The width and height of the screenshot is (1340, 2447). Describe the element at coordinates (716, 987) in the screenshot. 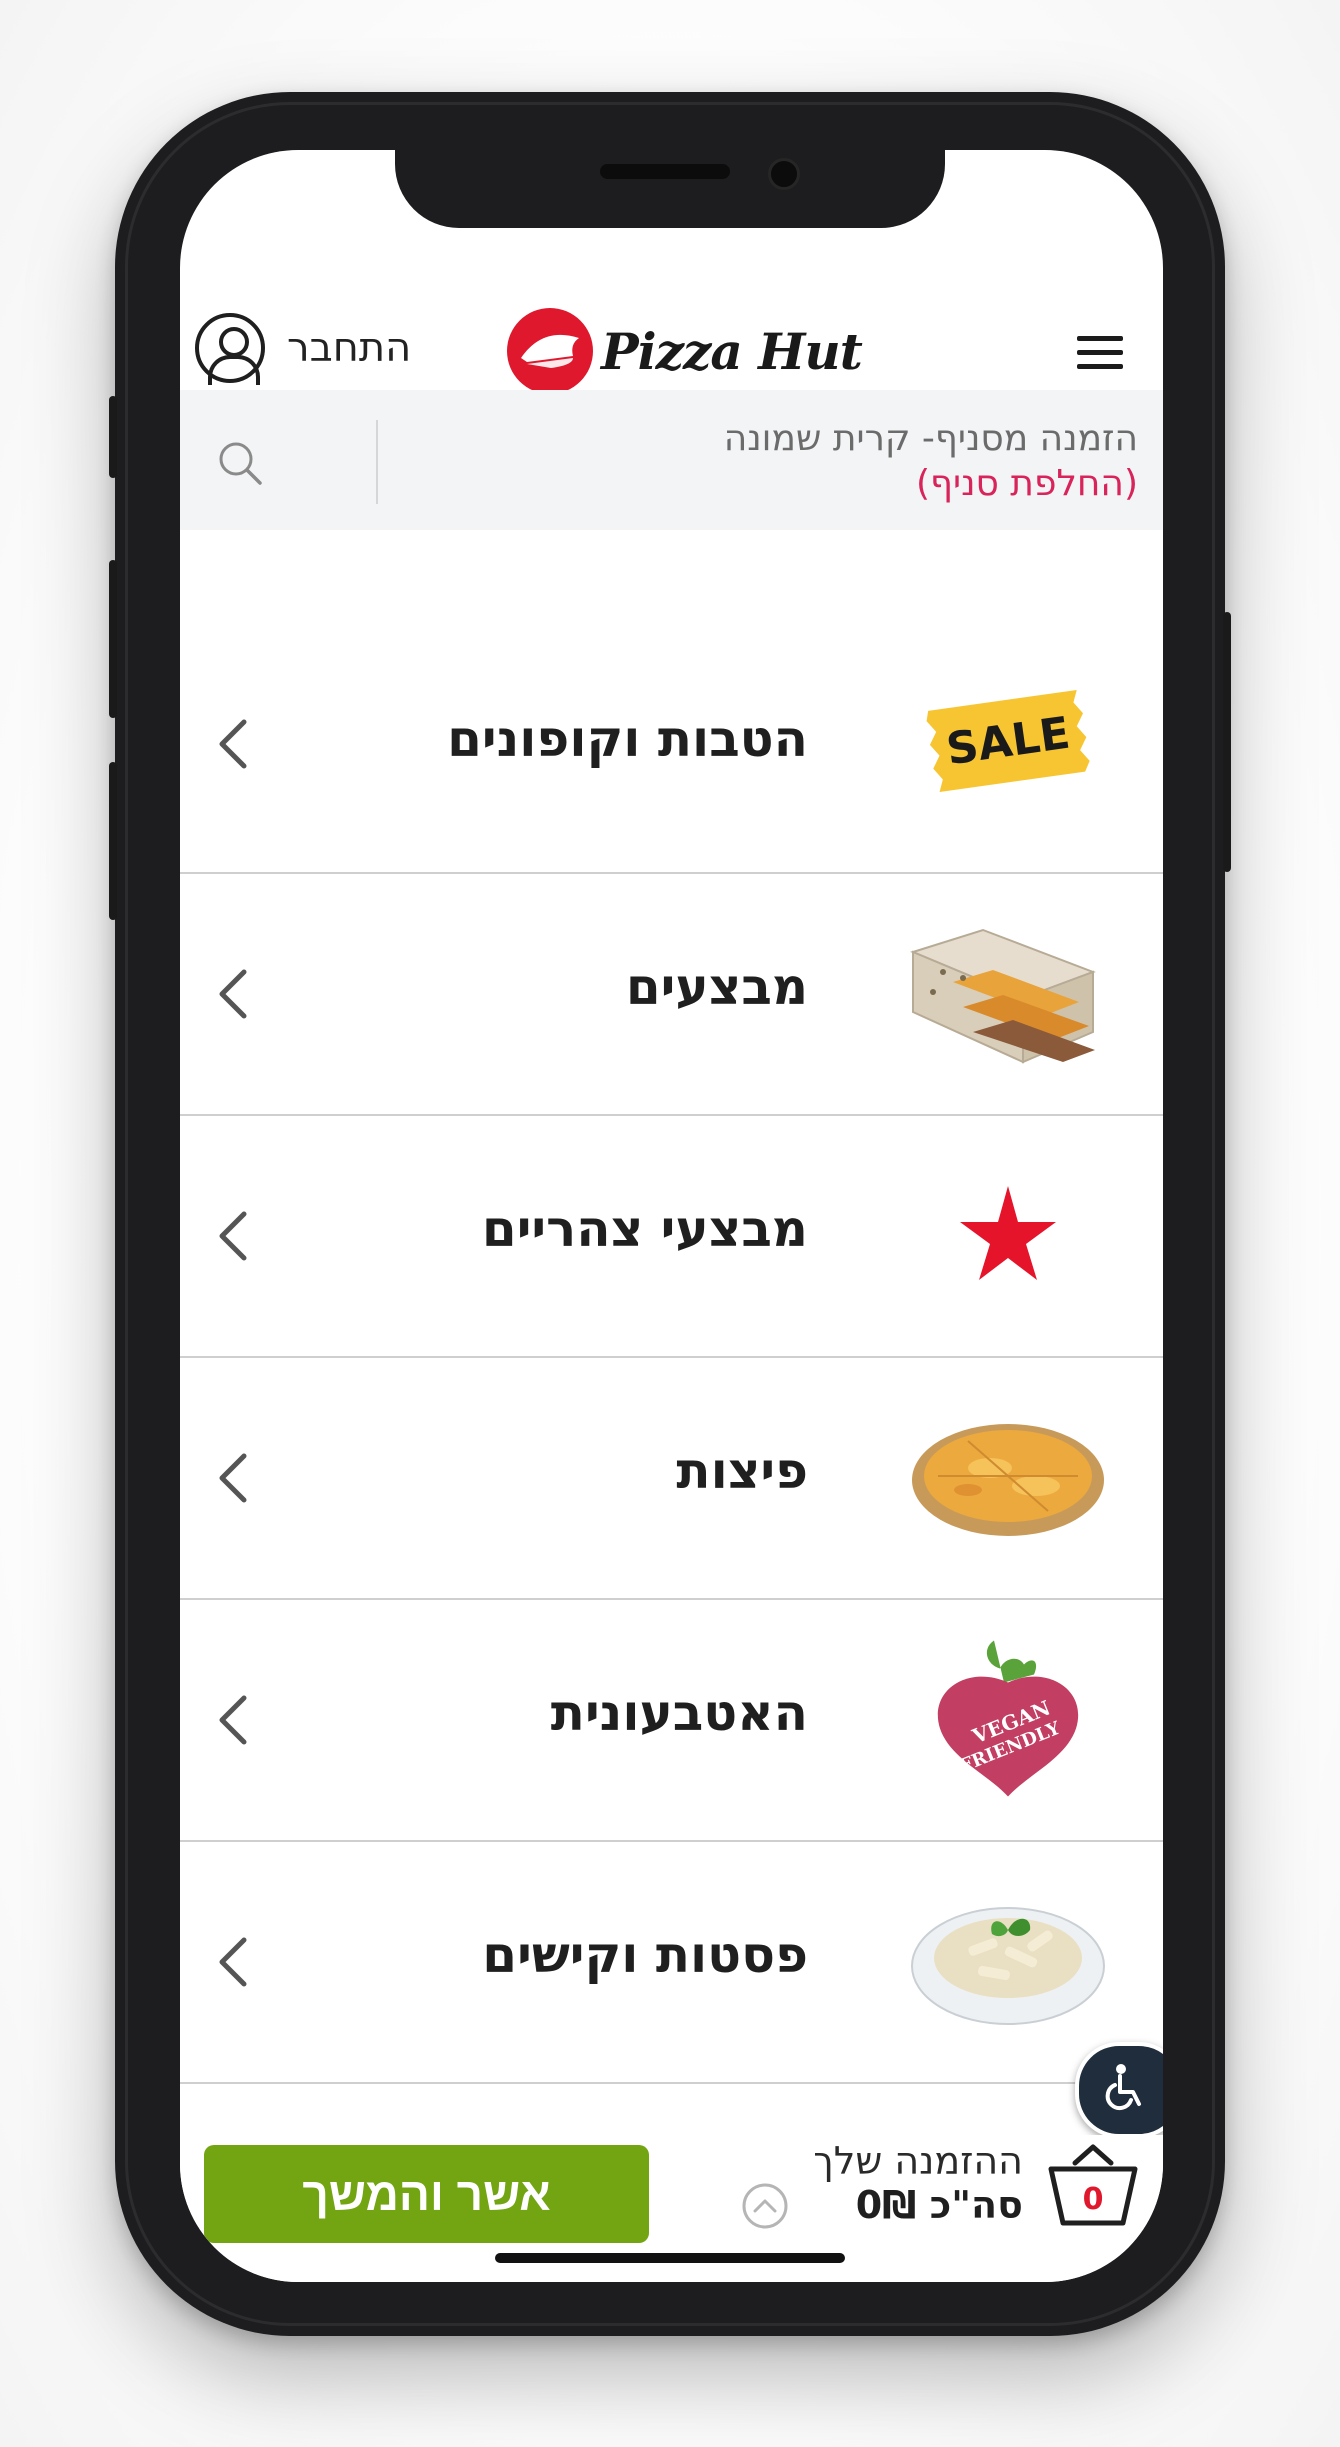

I see `category-label: מבצעים` at that location.